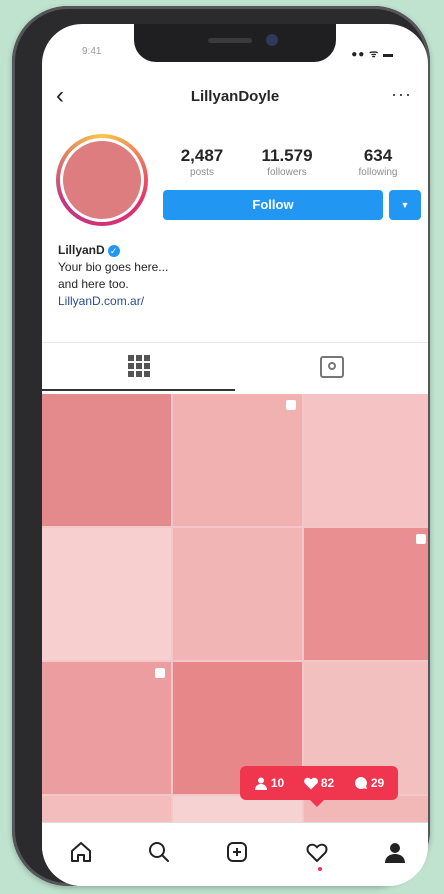 Image resolution: width=444 pixels, height=894 pixels. Describe the element at coordinates (401, 94) in the screenshot. I see `more-options-icon: ···` at that location.